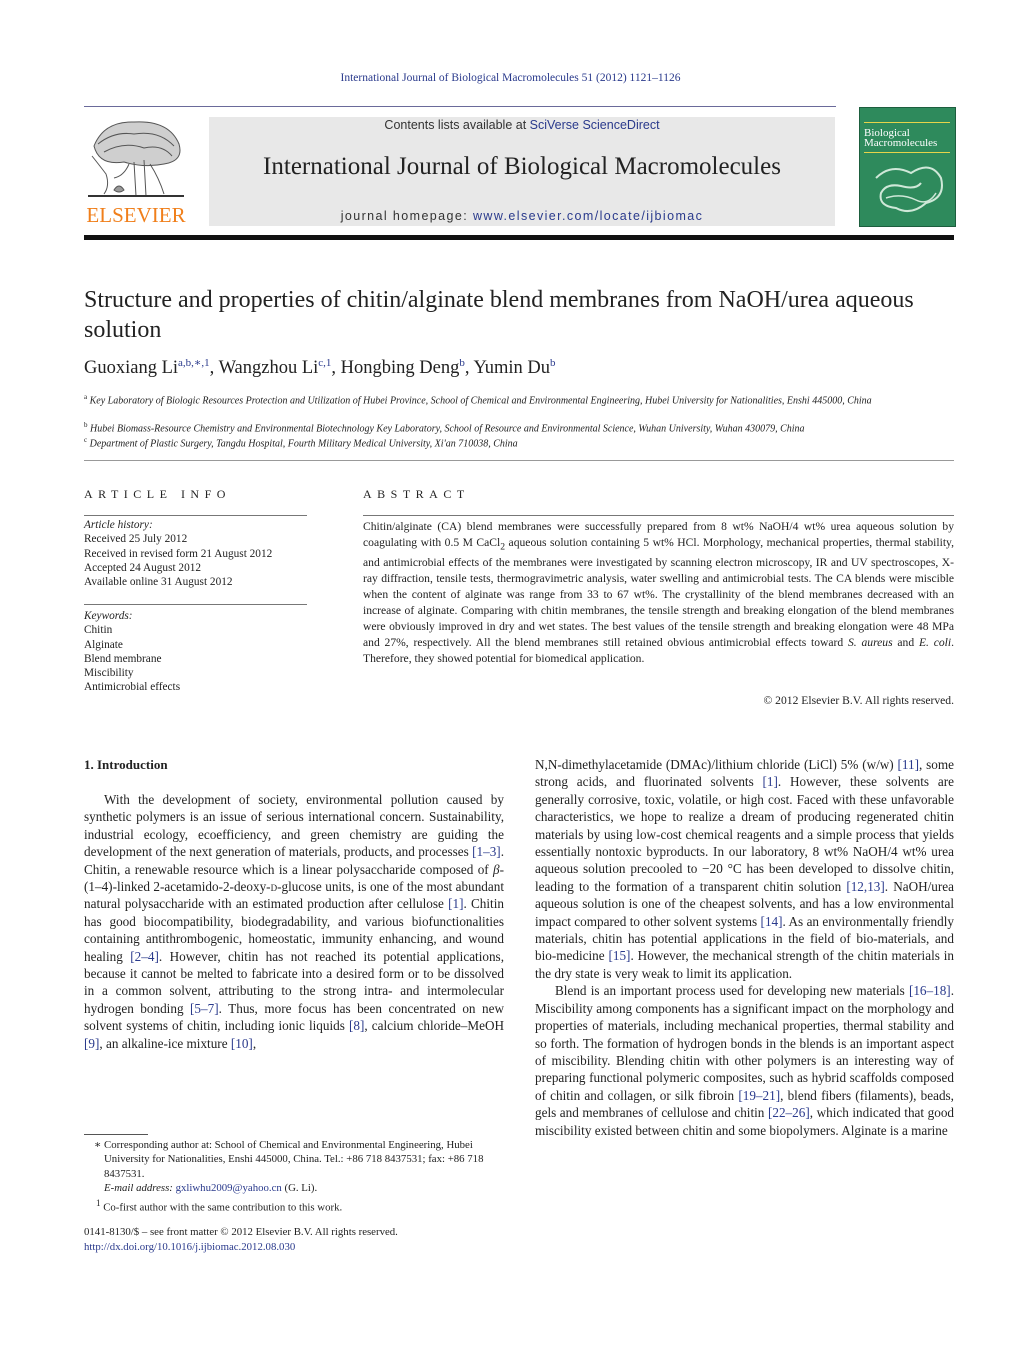  What do you see at coordinates (136, 159) in the screenshot?
I see `tree-icon` at bounding box center [136, 159].